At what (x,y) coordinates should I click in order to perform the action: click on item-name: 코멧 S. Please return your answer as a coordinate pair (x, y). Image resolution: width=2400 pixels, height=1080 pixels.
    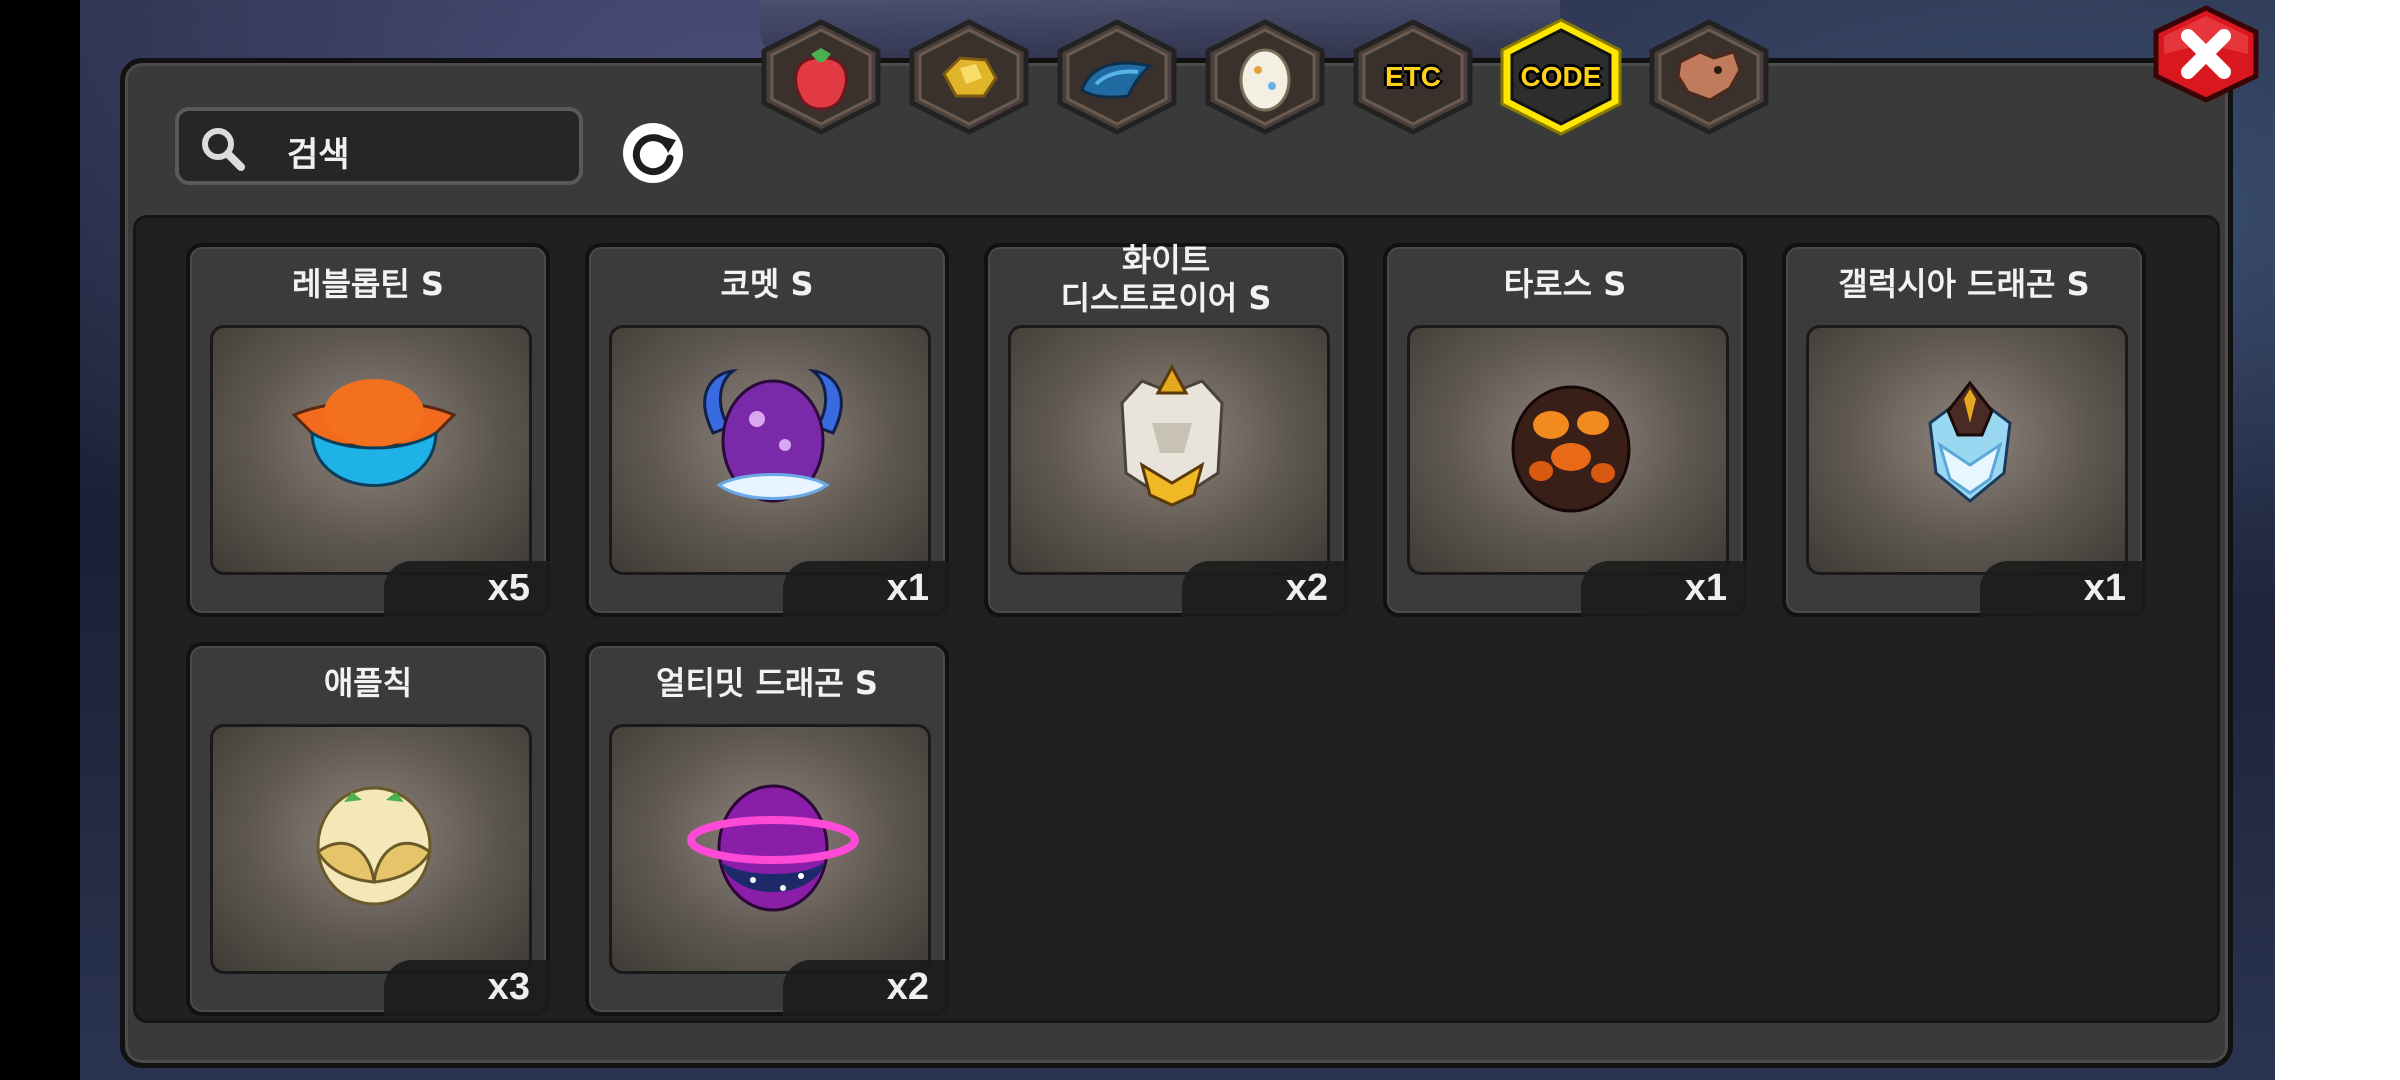
    Looking at the image, I should click on (767, 284).